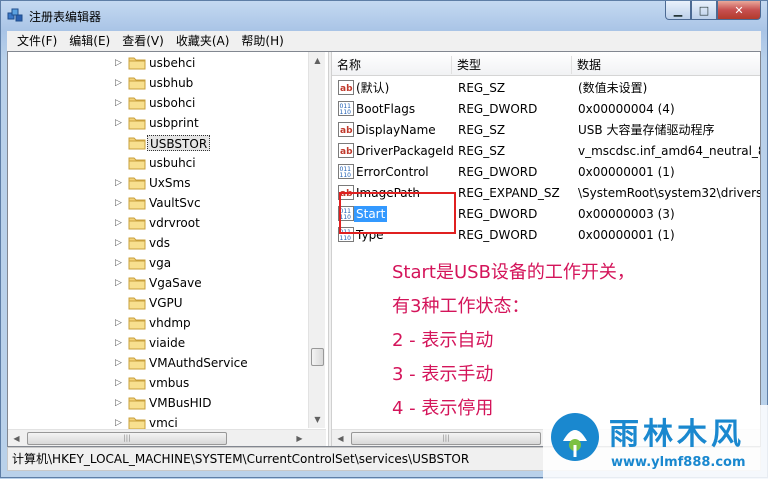 The height and width of the screenshot is (479, 768). I want to click on tree-item: VGPU, so click(158, 303).